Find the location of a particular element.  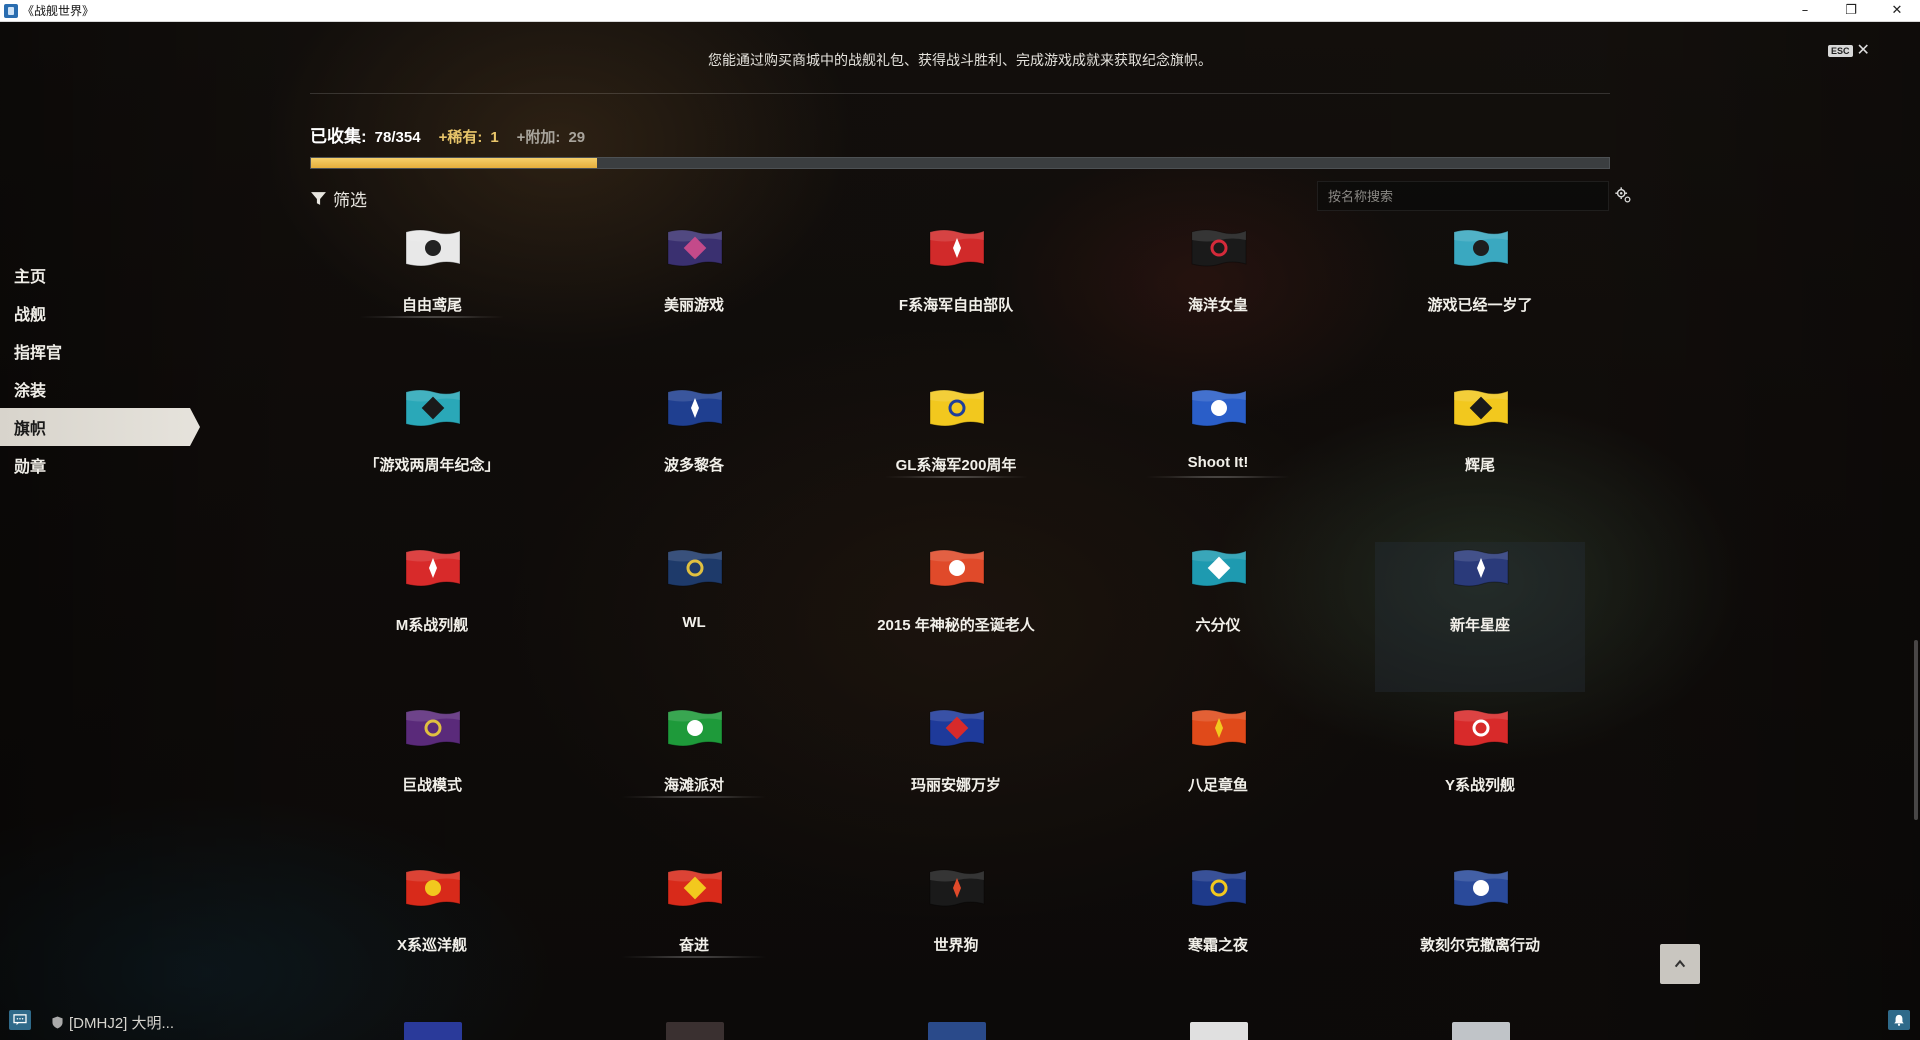

minimize-button: – is located at coordinates (1805, 11).